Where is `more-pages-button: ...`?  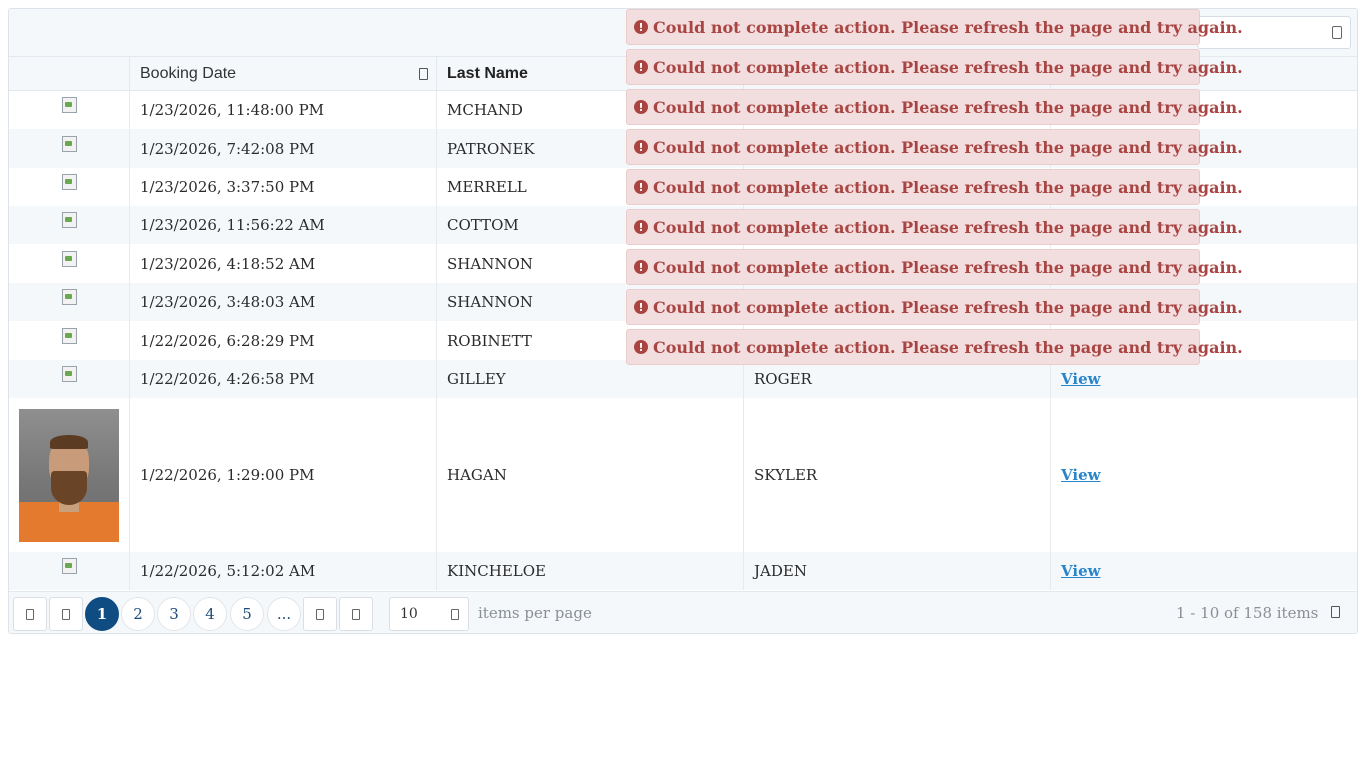
more-pages-button: ... is located at coordinates (284, 614).